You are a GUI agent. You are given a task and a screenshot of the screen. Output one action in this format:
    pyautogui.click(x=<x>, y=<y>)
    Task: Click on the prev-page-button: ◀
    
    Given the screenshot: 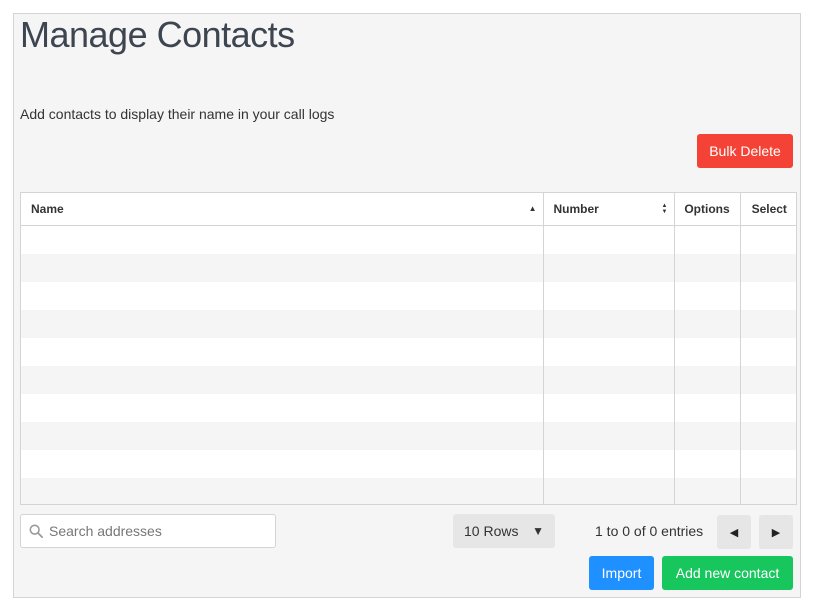 What is the action you would take?
    pyautogui.click(x=734, y=532)
    